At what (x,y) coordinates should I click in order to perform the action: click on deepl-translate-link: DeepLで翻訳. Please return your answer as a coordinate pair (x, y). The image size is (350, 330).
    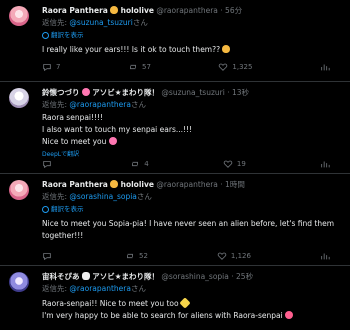
    Looking at the image, I should click on (60, 153).